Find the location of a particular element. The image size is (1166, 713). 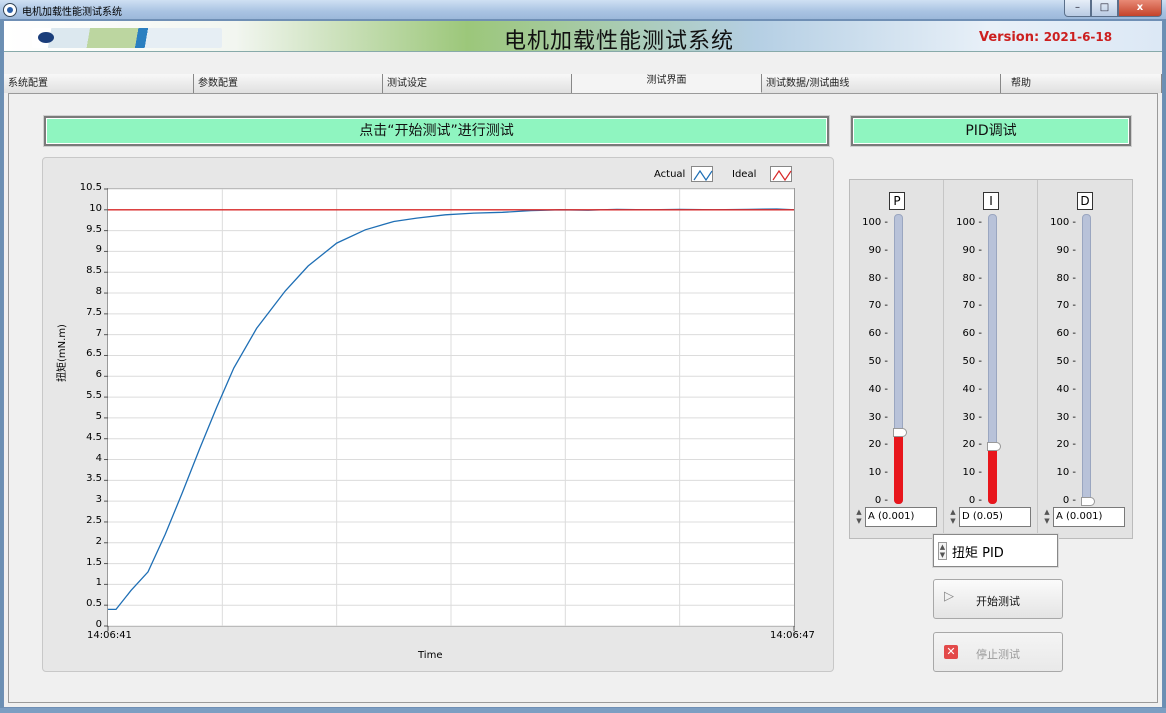

i-label: I is located at coordinates (991, 201).